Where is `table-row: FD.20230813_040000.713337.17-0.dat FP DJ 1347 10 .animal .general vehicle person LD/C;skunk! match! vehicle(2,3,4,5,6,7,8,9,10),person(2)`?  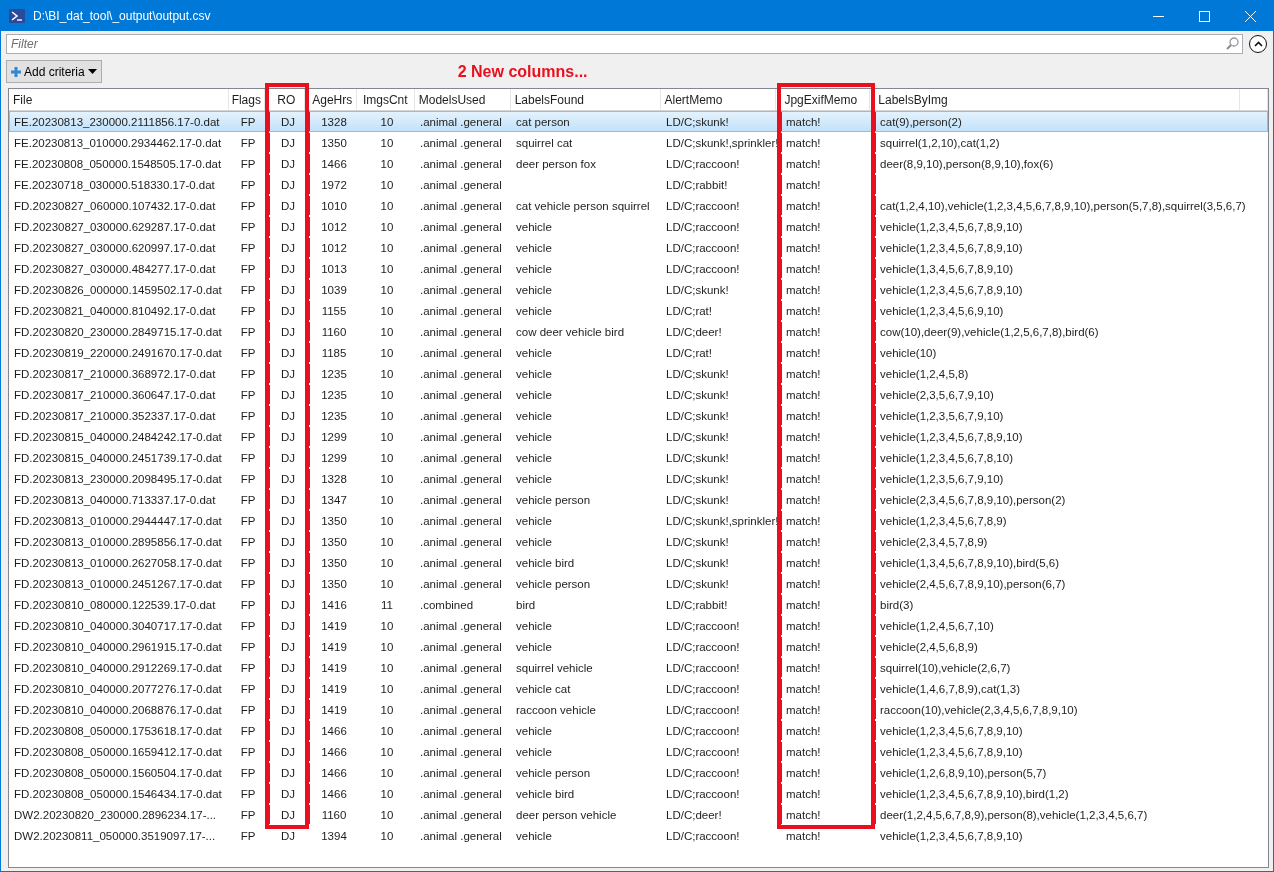 table-row: FD.20230813_040000.713337.17-0.dat FP DJ 1347 10 .animal .general vehicle person LD/C;skunk! match! vehicle(2,3,4,5,6,7,8,9,10),person(2) is located at coordinates (638, 499).